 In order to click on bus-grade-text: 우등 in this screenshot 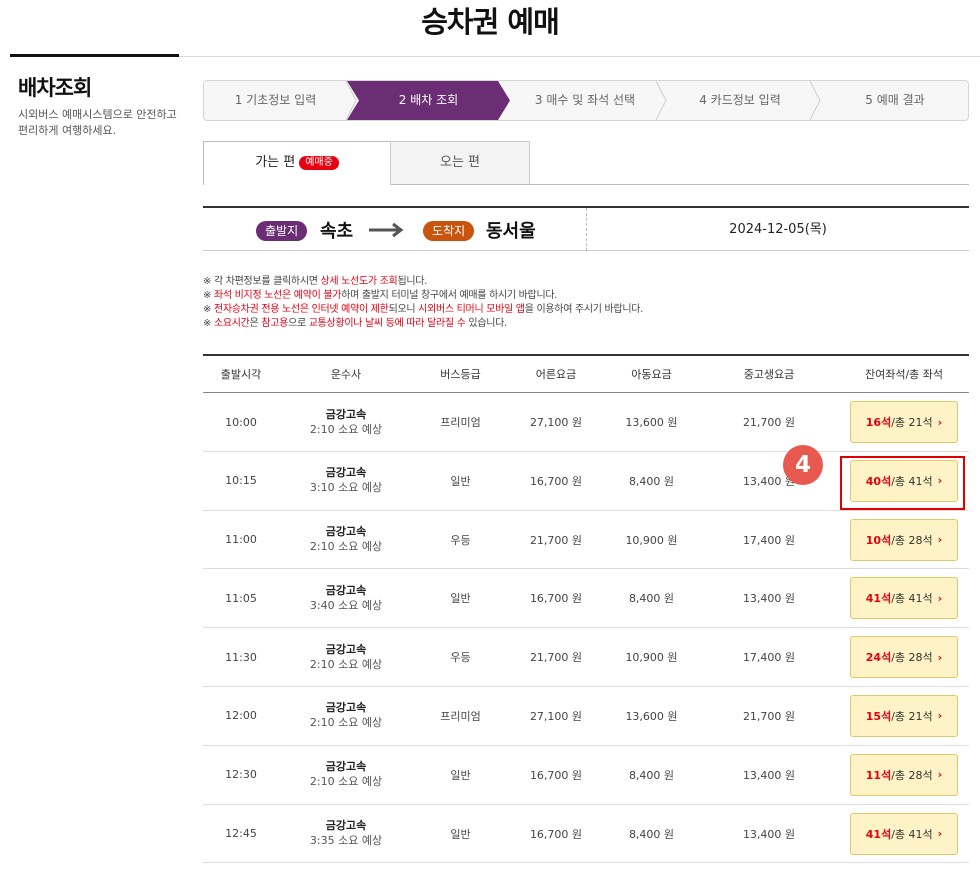, I will do `click(460, 658)`.